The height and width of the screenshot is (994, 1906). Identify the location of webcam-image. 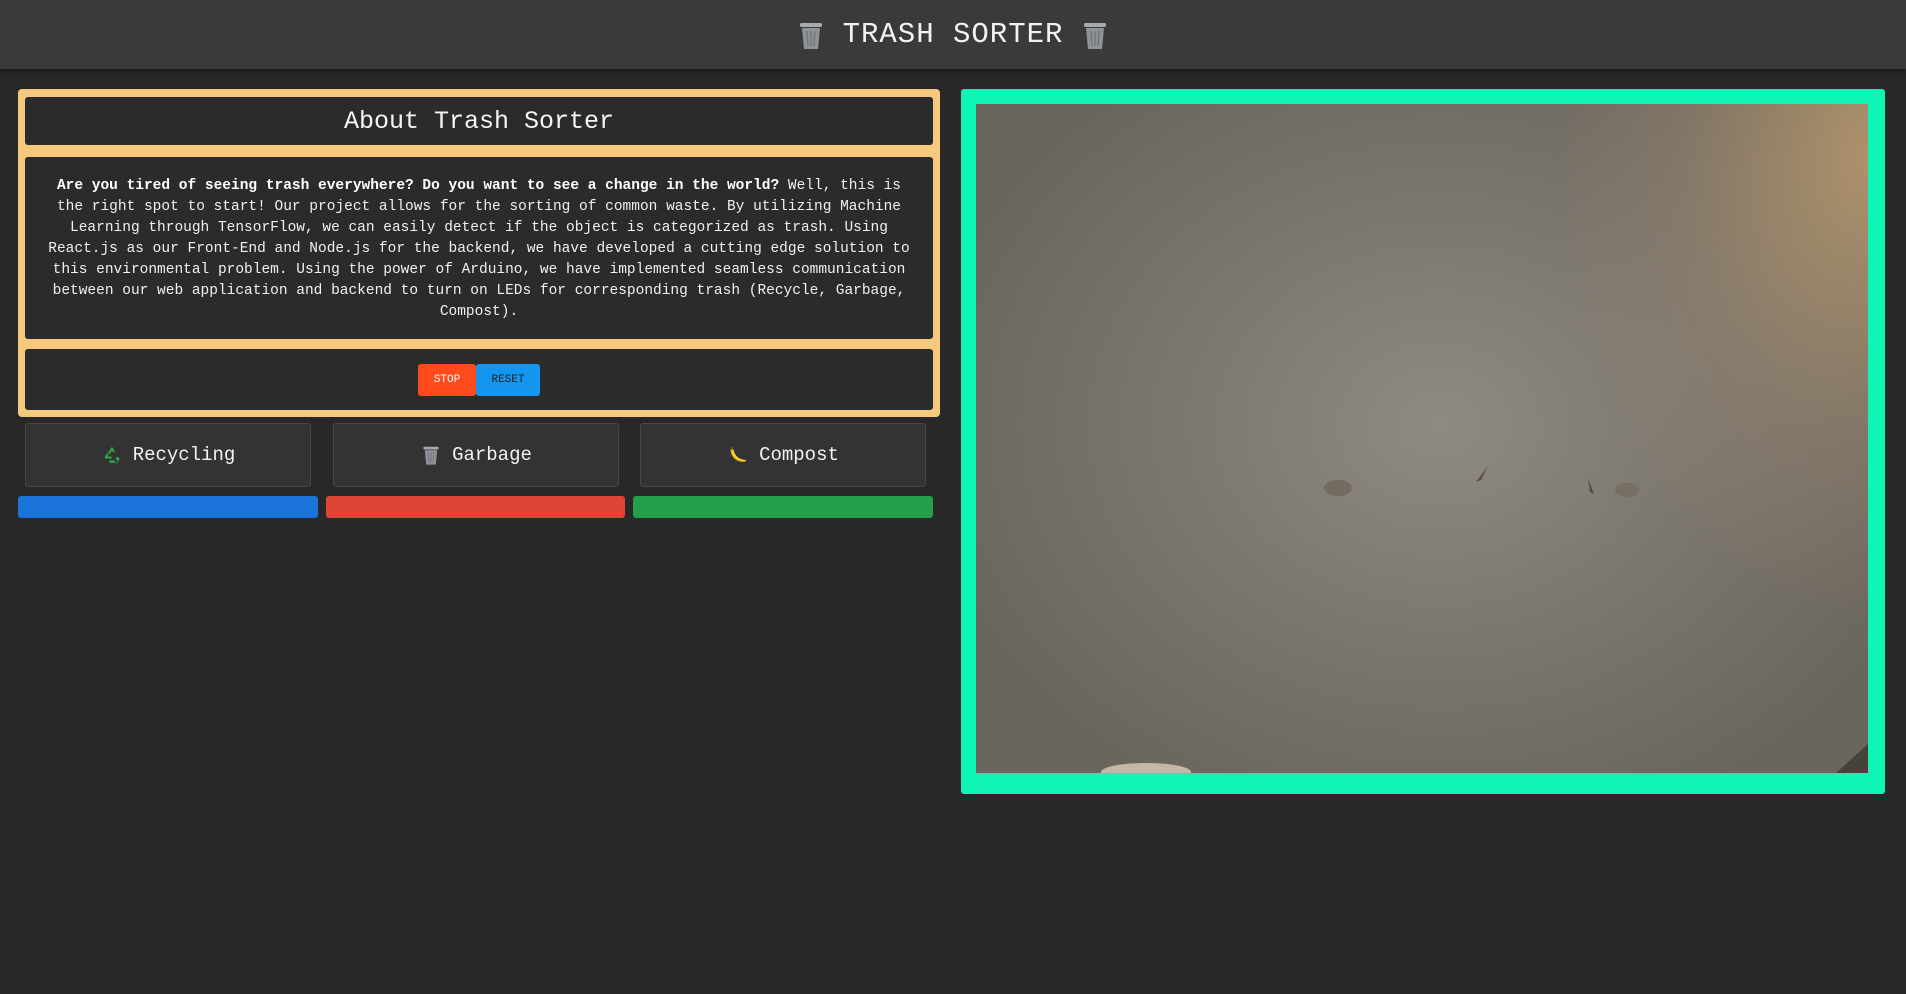
(1484, 619).